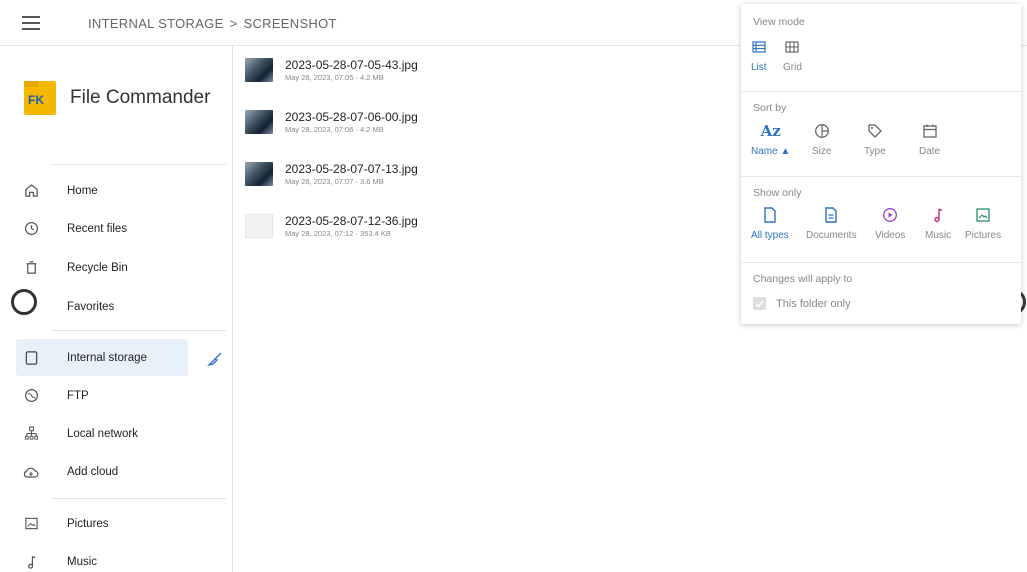  Describe the element at coordinates (770, 235) in the screenshot. I see `filter-label: All types` at that location.